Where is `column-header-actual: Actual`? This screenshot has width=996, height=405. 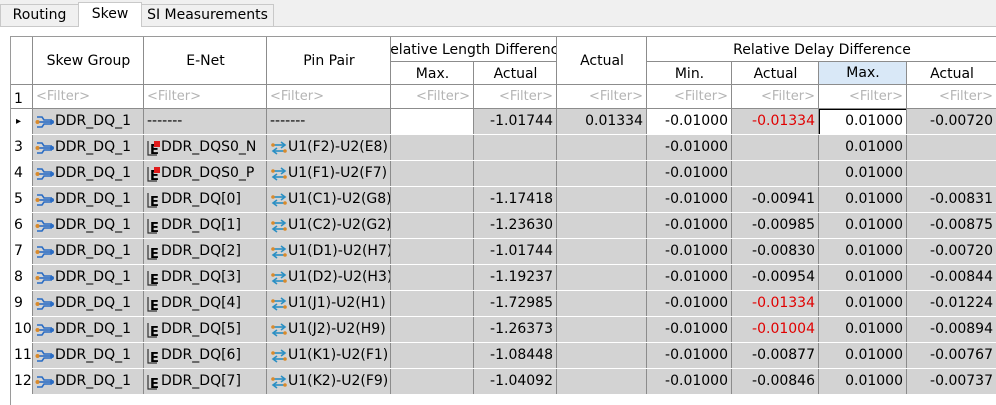 column-header-actual: Actual is located at coordinates (602, 61).